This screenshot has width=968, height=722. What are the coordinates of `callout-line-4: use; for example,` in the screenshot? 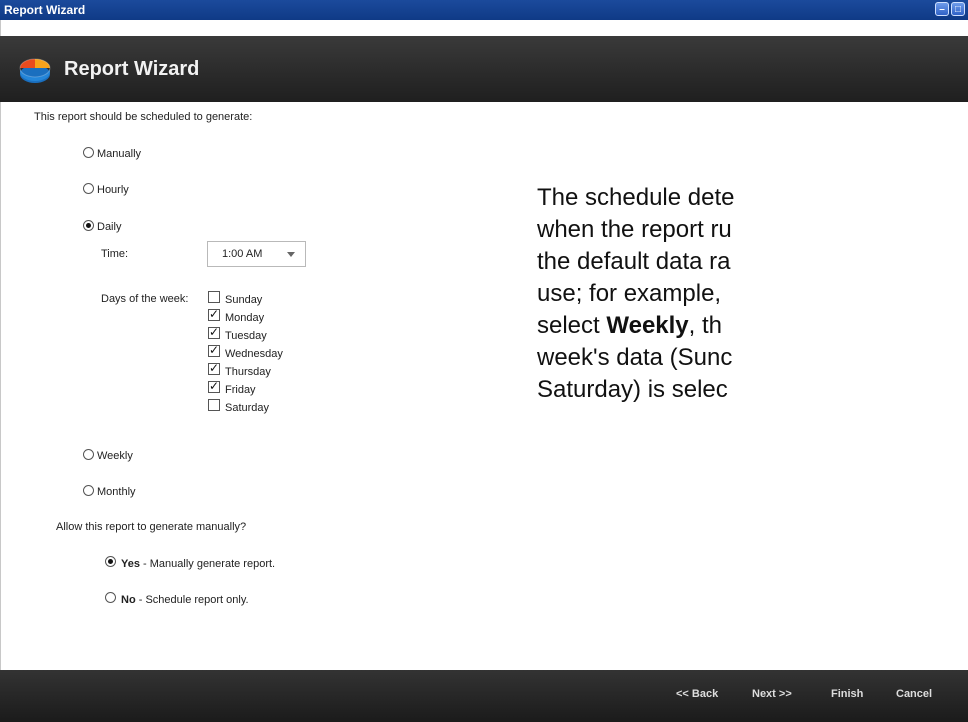 It's located at (629, 293).